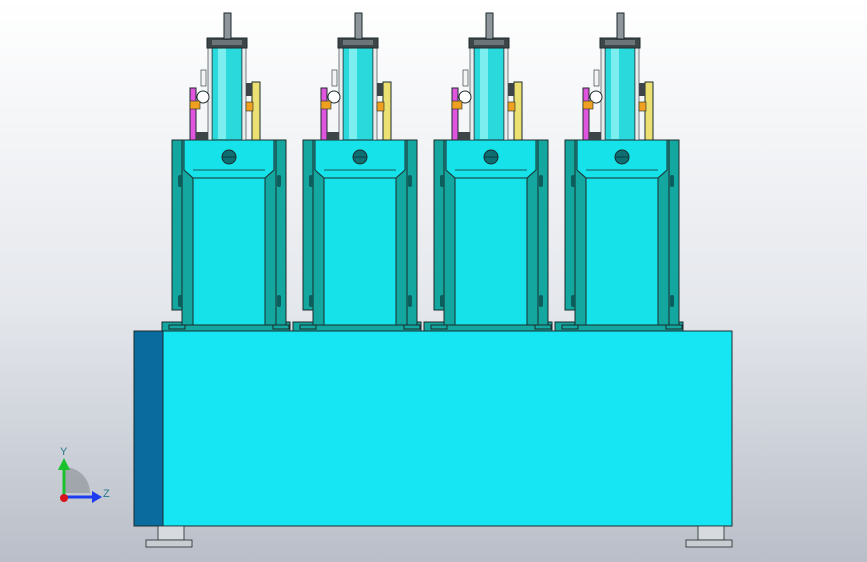 The height and width of the screenshot is (562, 867). I want to click on triad-z-label: Z, so click(106, 494).